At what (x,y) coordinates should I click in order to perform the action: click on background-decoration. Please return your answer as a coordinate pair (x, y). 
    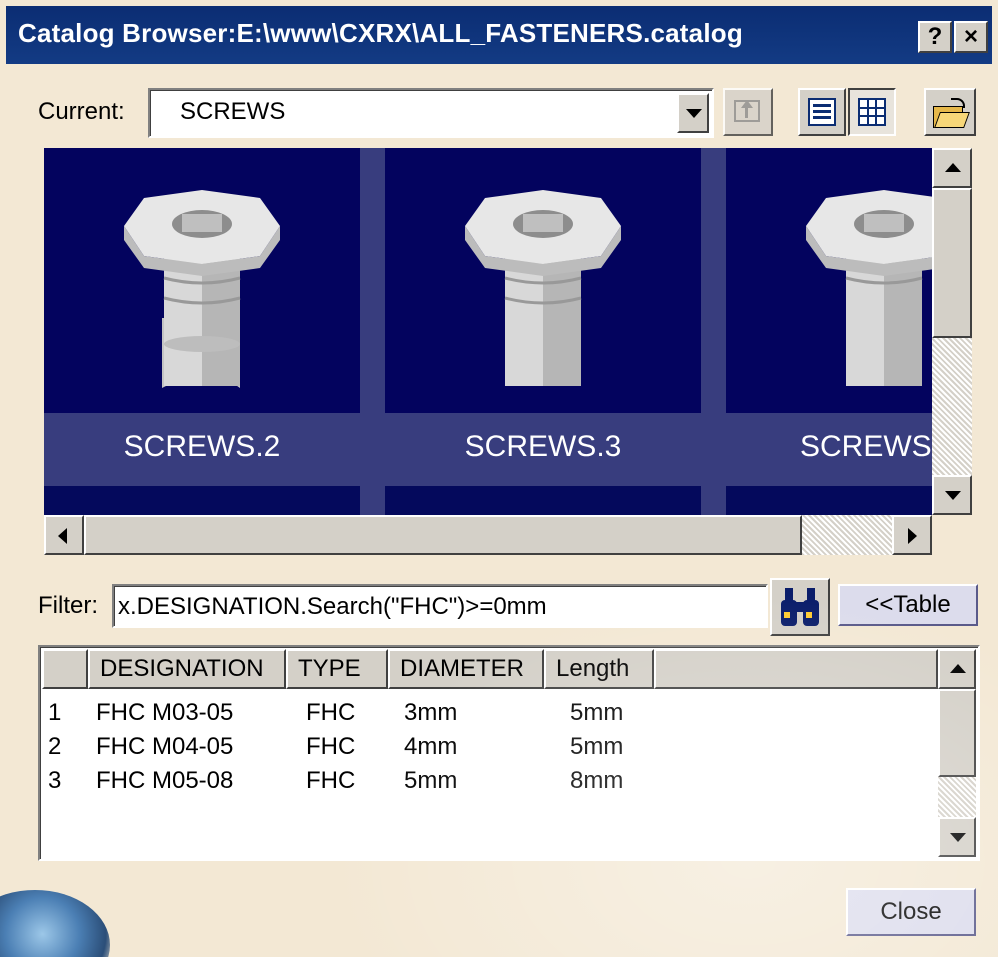
    Looking at the image, I should click on (55, 923).